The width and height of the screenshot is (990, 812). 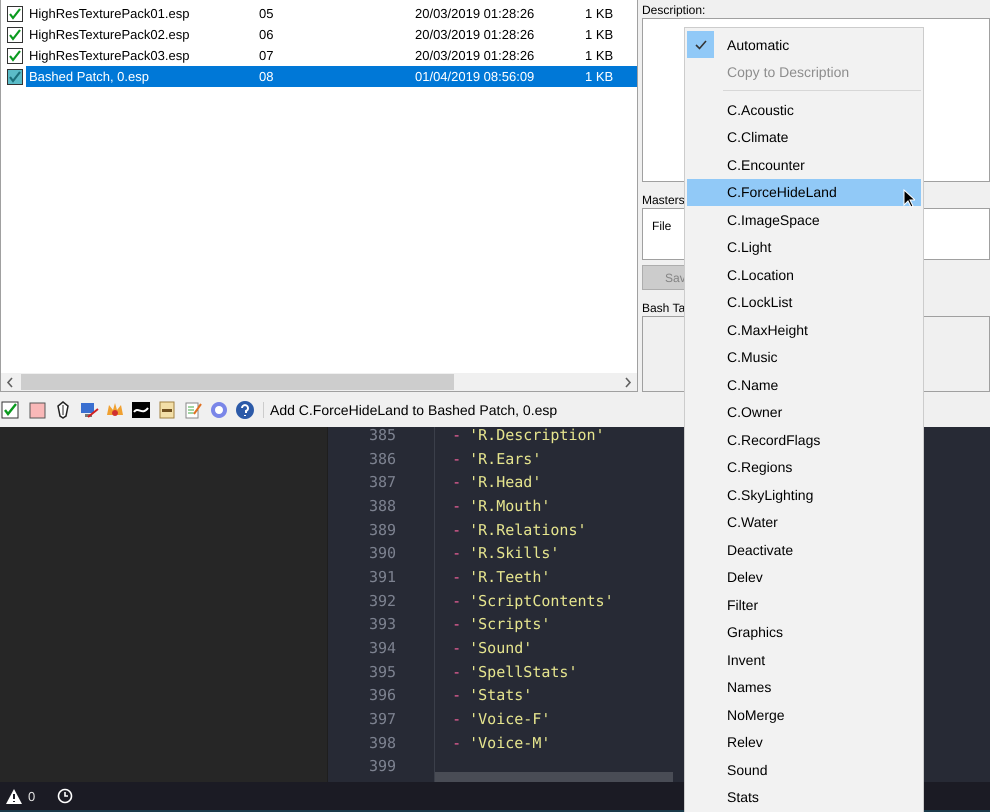 I want to click on line-number: 388, so click(x=382, y=505).